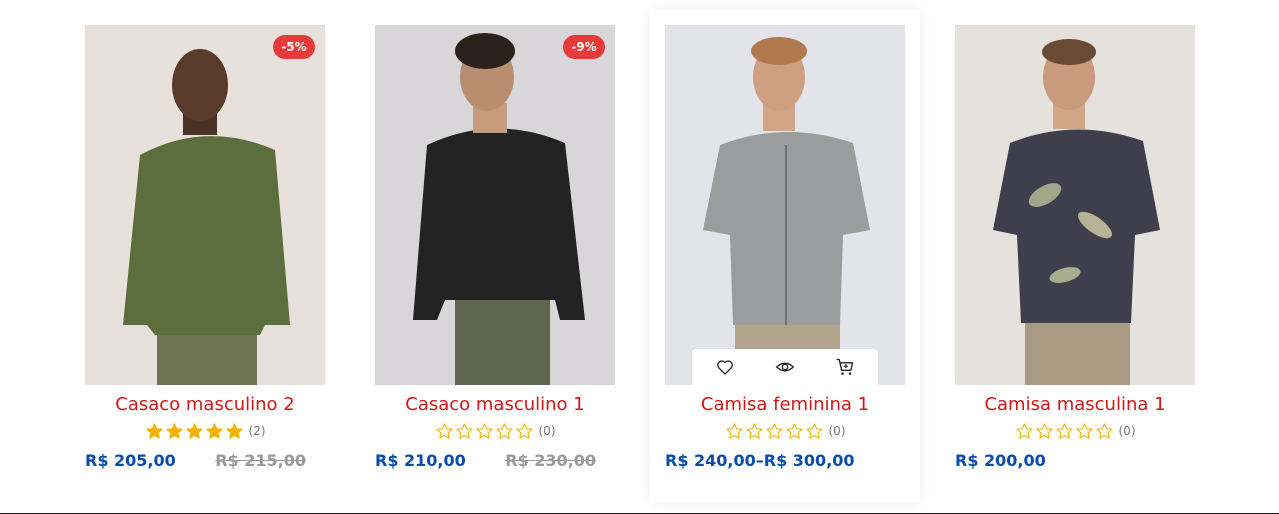  Describe the element at coordinates (845, 367) in the screenshot. I see `cart-icon` at that location.